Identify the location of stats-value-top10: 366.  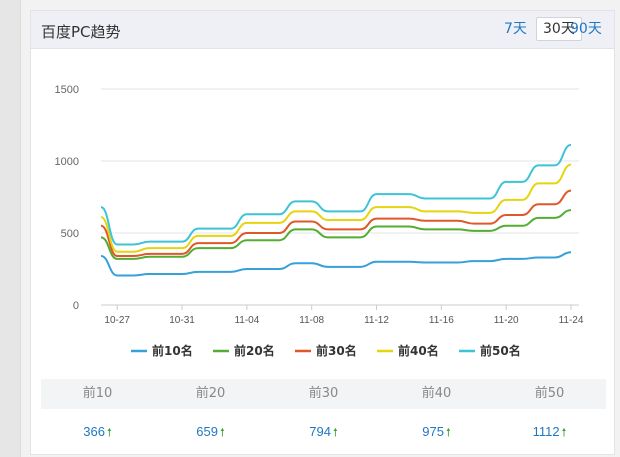
(94, 431).